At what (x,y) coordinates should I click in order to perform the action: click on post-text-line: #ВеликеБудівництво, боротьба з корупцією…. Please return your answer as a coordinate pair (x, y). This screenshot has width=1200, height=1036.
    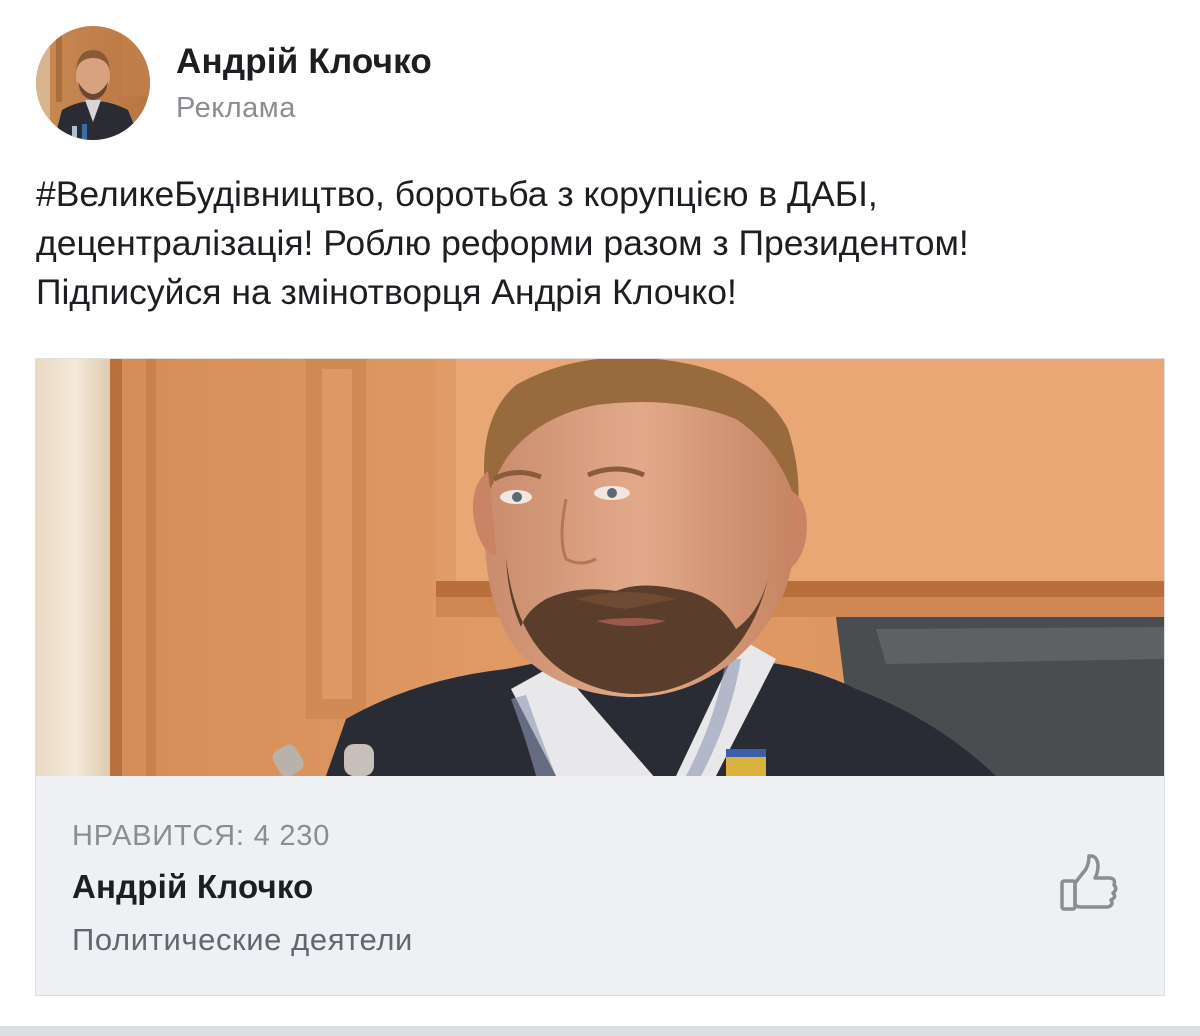
    Looking at the image, I should click on (457, 194).